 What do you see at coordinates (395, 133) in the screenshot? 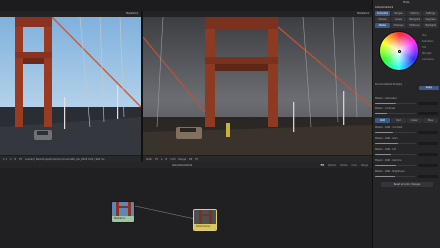
I see `param-contrast-slider` at bounding box center [395, 133].